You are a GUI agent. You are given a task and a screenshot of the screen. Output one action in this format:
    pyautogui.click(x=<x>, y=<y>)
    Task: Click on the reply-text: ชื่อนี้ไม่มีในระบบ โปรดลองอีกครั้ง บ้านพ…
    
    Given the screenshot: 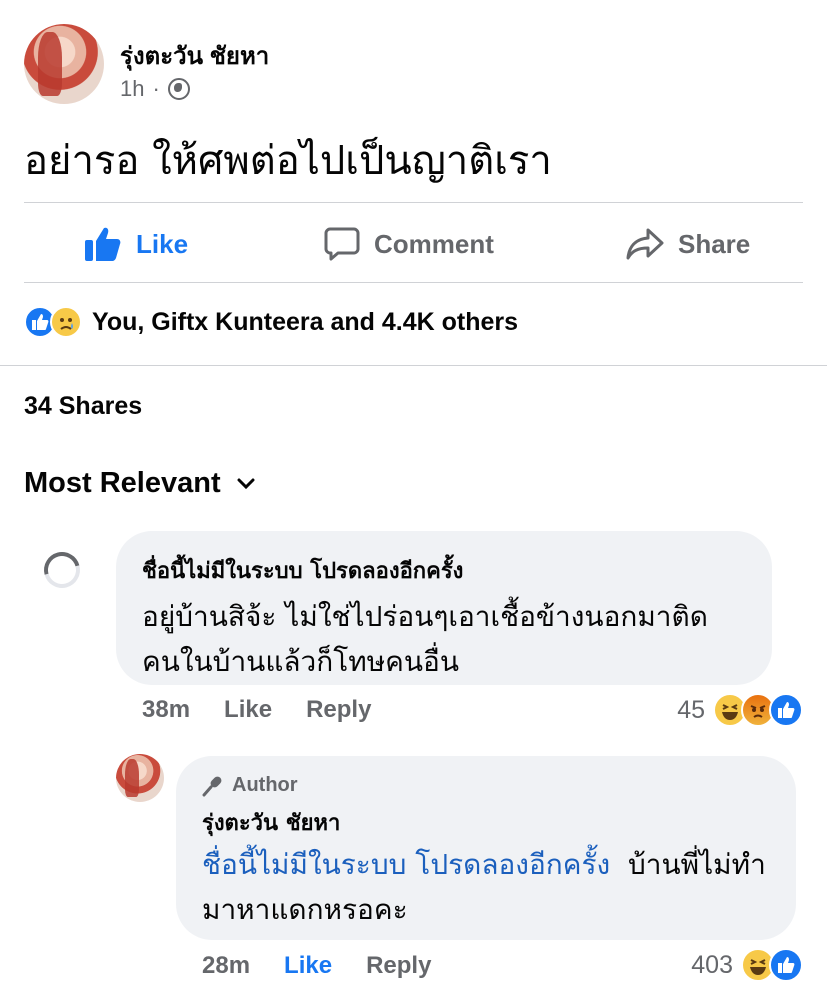 What is the action you would take?
    pyautogui.click(x=486, y=887)
    